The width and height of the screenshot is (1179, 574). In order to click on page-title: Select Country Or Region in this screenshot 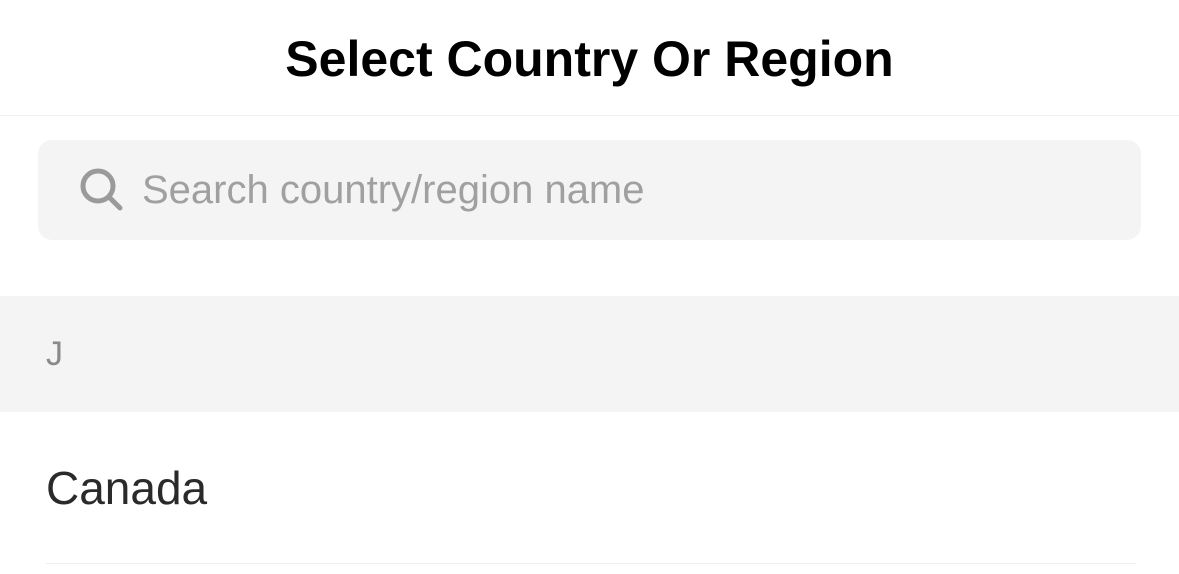, I will do `click(589, 58)`.